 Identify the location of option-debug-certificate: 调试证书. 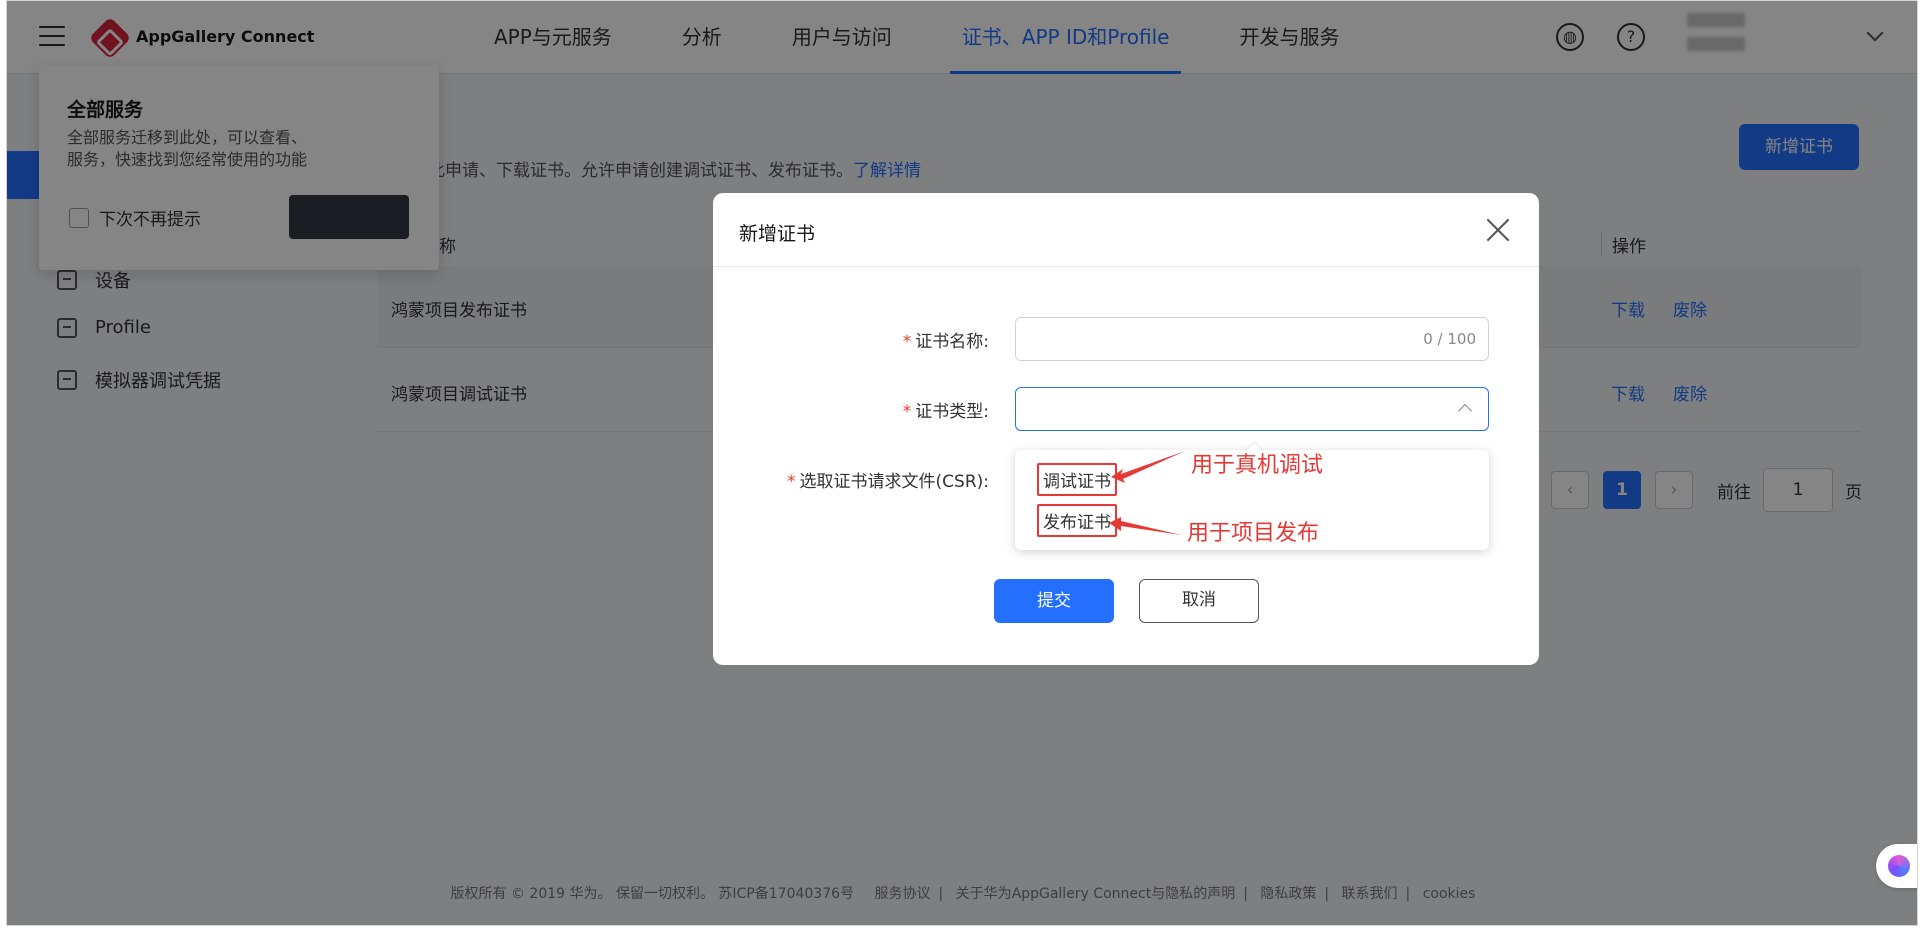
(1077, 479).